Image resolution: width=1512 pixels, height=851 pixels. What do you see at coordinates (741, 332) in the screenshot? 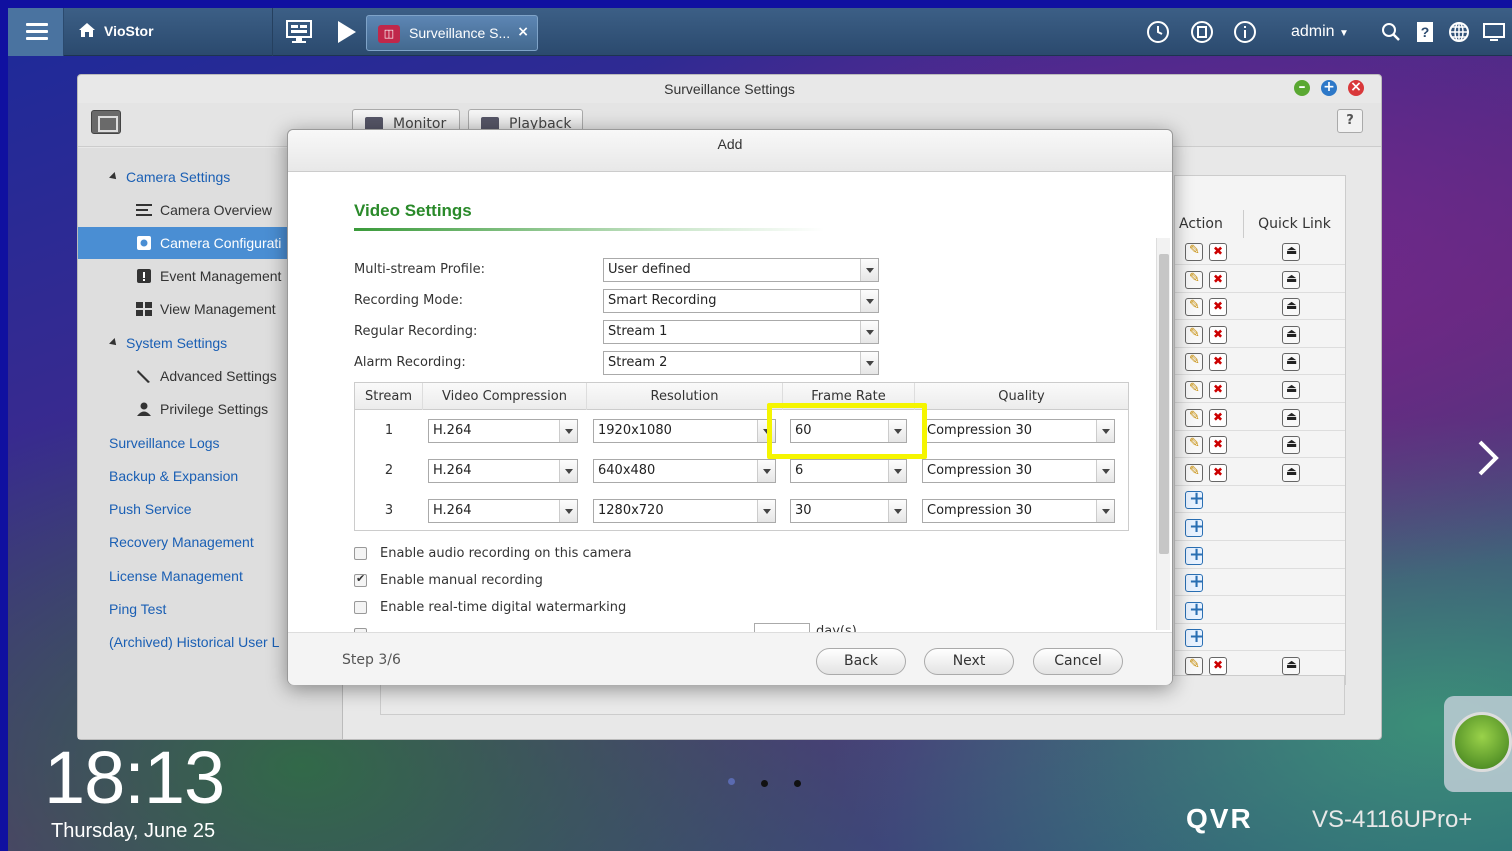
I see `regular-recording-select: Stream 1` at bounding box center [741, 332].